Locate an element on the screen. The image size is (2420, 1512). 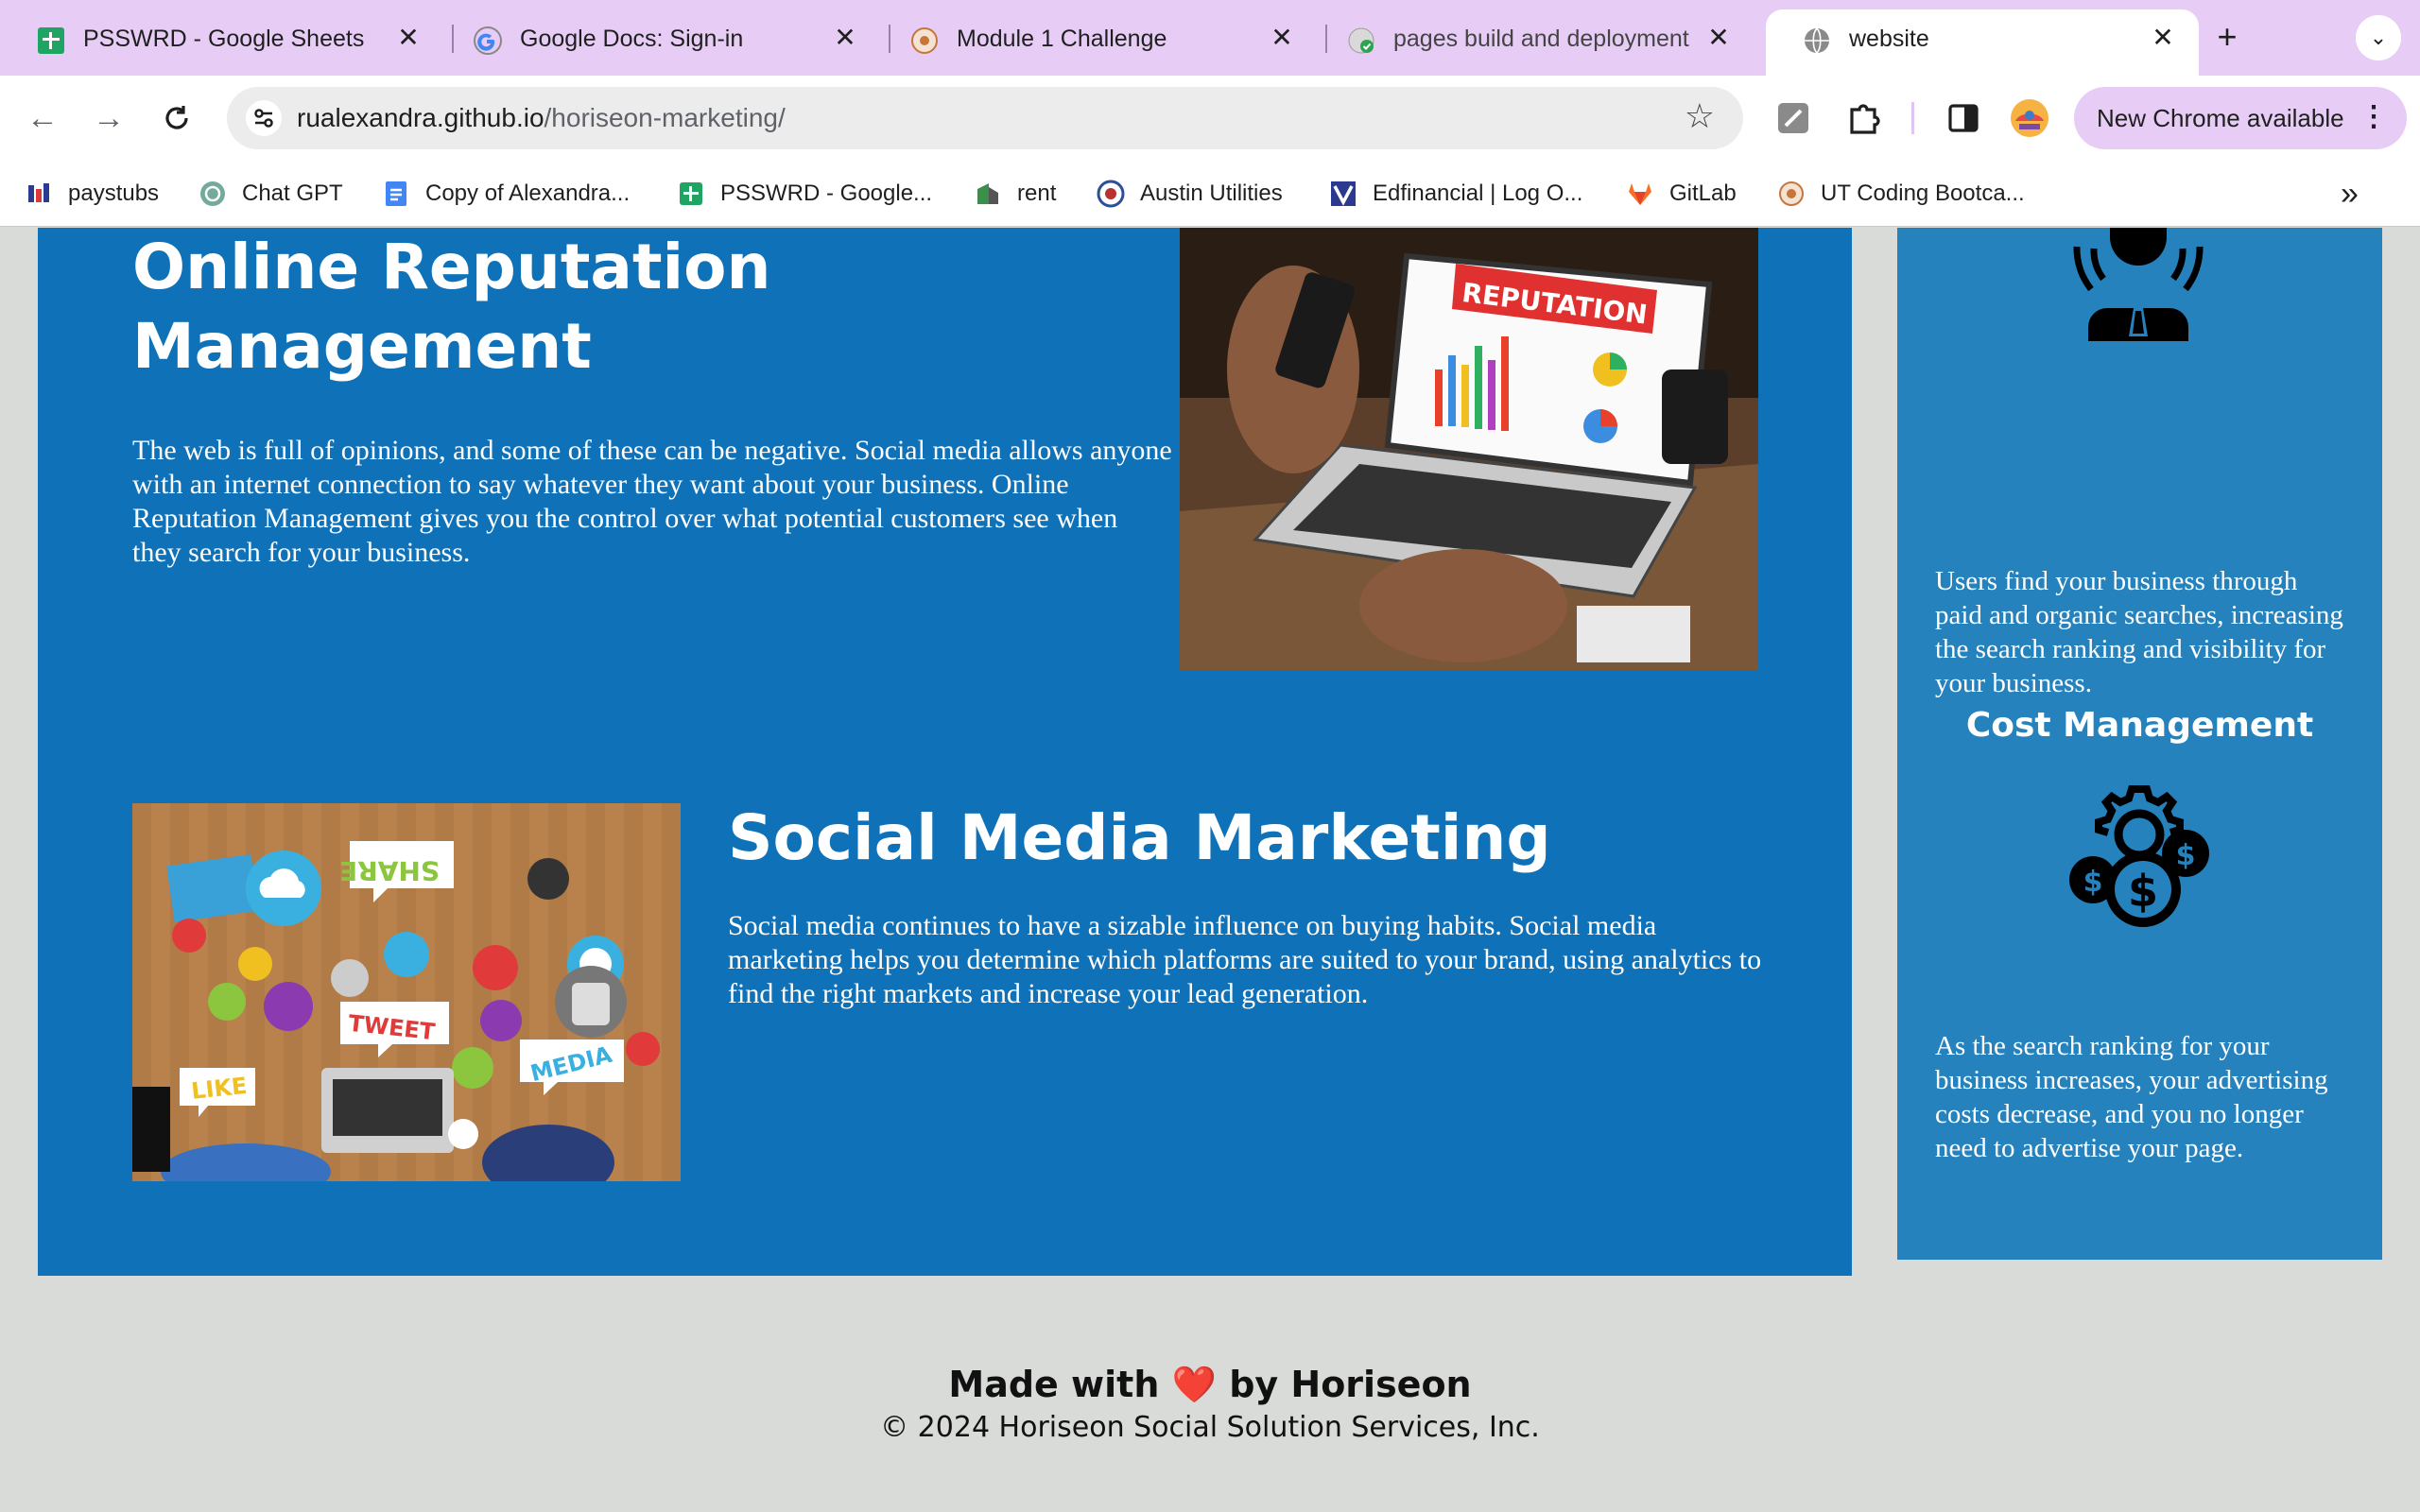
paystubs-icon is located at coordinates (38, 192).